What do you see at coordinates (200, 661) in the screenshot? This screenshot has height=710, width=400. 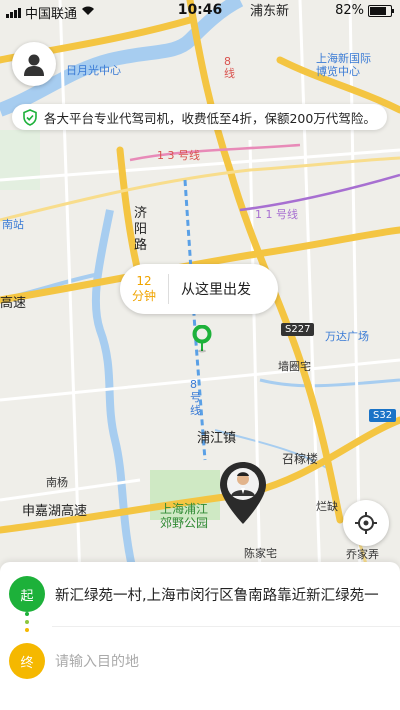 I see `destination-row: 终 请输入目的地` at bounding box center [200, 661].